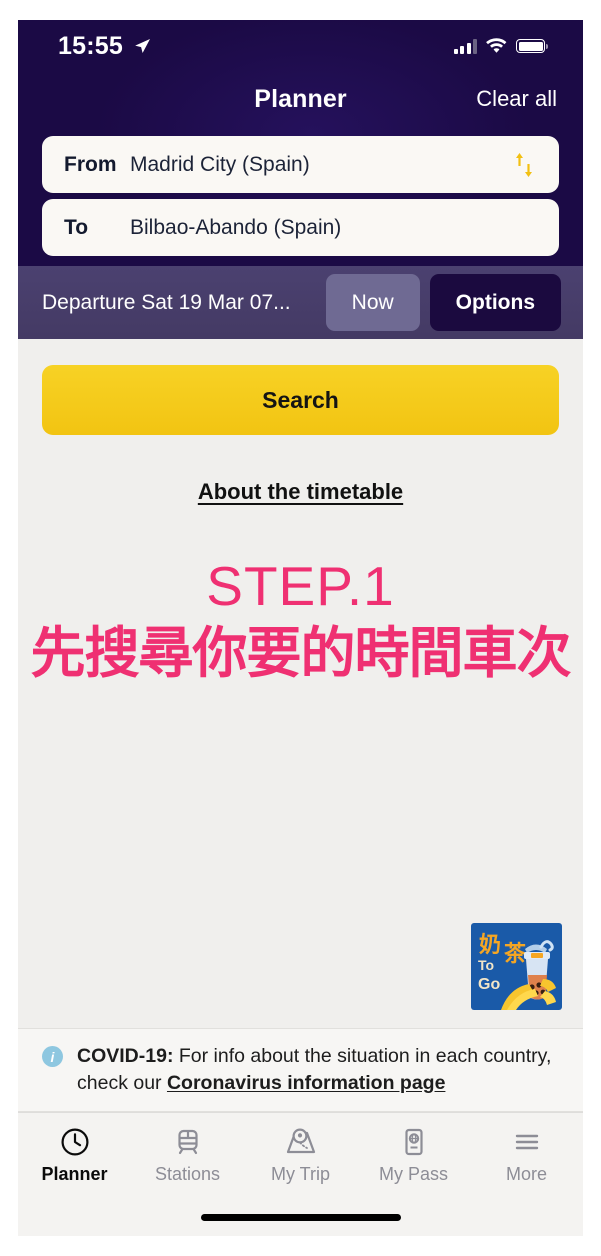  Describe the element at coordinates (413, 1141) in the screenshot. I see `passport-icon` at that location.